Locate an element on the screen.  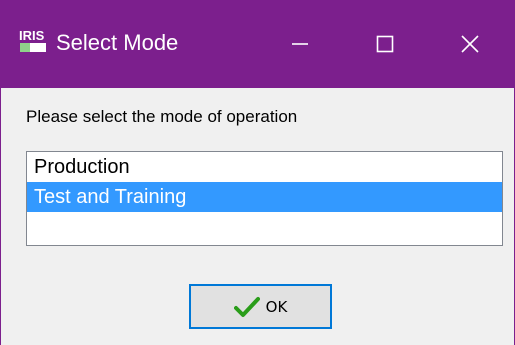
maximize-button is located at coordinates (385, 44).